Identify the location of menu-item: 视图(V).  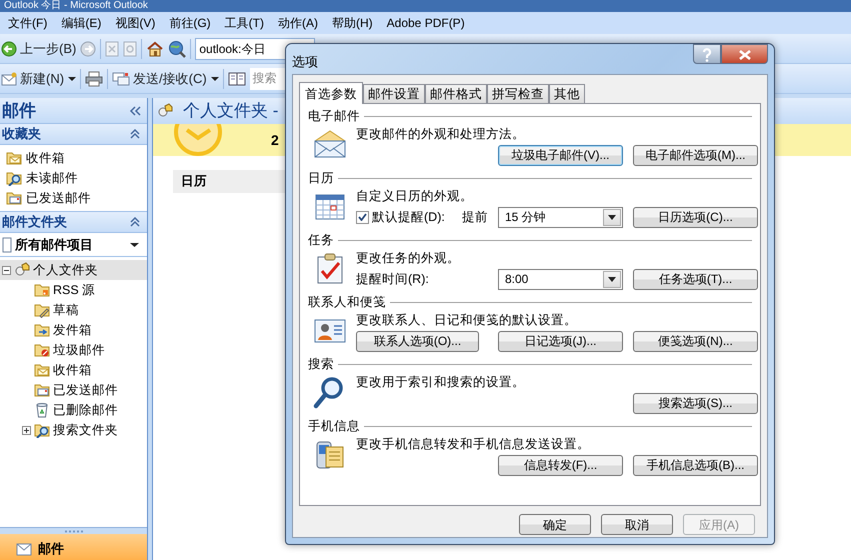
(135, 23).